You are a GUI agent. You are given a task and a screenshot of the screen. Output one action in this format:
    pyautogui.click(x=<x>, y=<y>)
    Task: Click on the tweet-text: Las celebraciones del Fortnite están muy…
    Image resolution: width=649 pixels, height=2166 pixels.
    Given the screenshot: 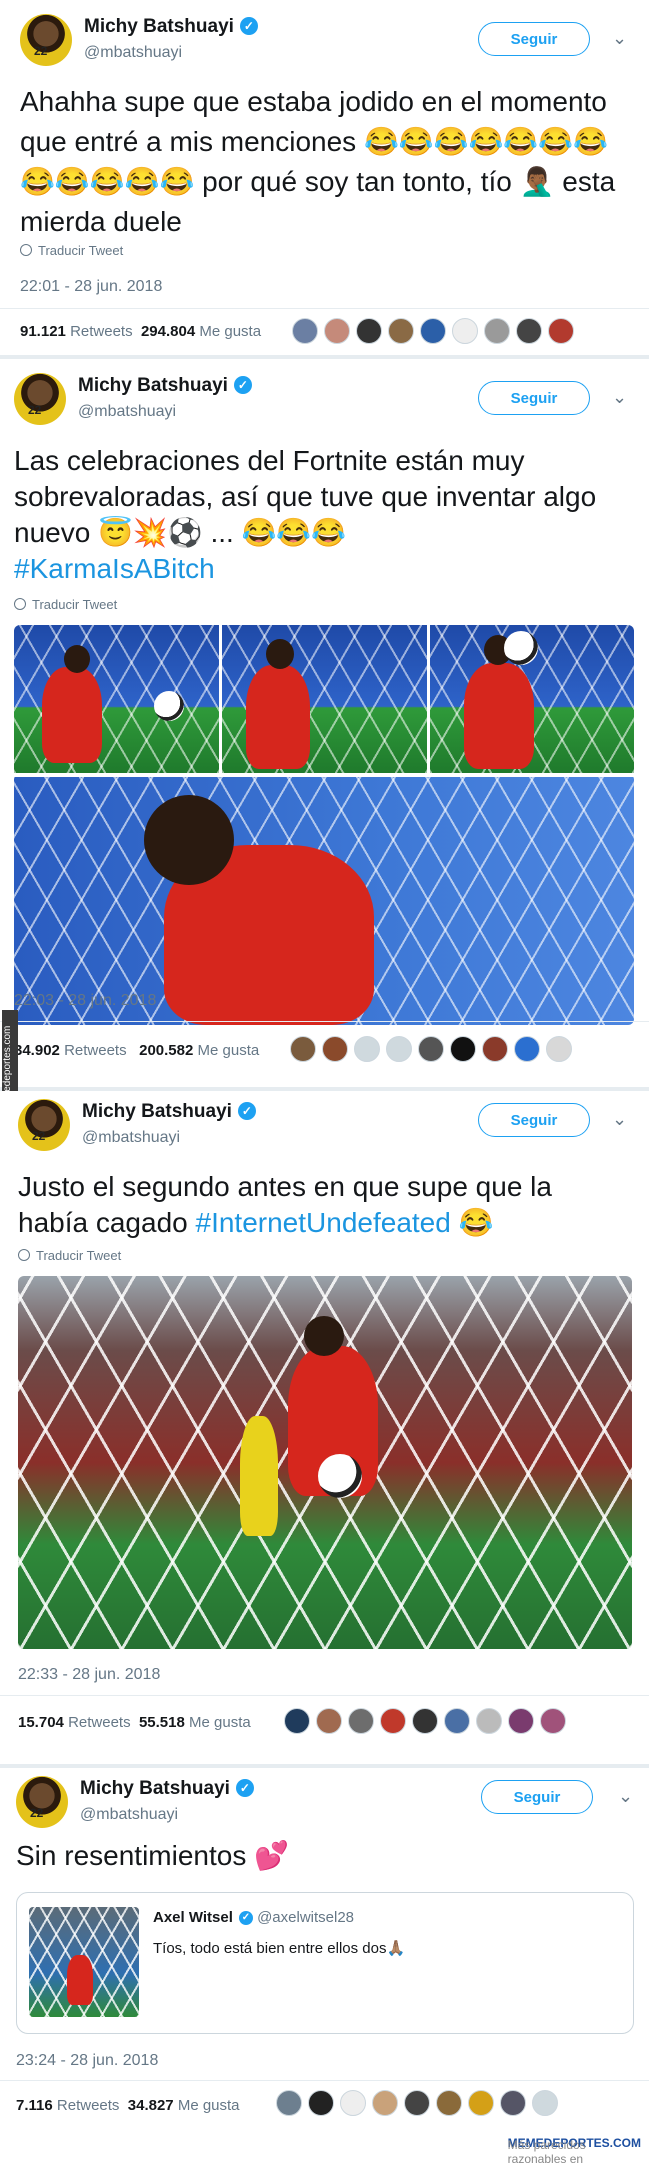 What is the action you would take?
    pyautogui.click(x=305, y=514)
    